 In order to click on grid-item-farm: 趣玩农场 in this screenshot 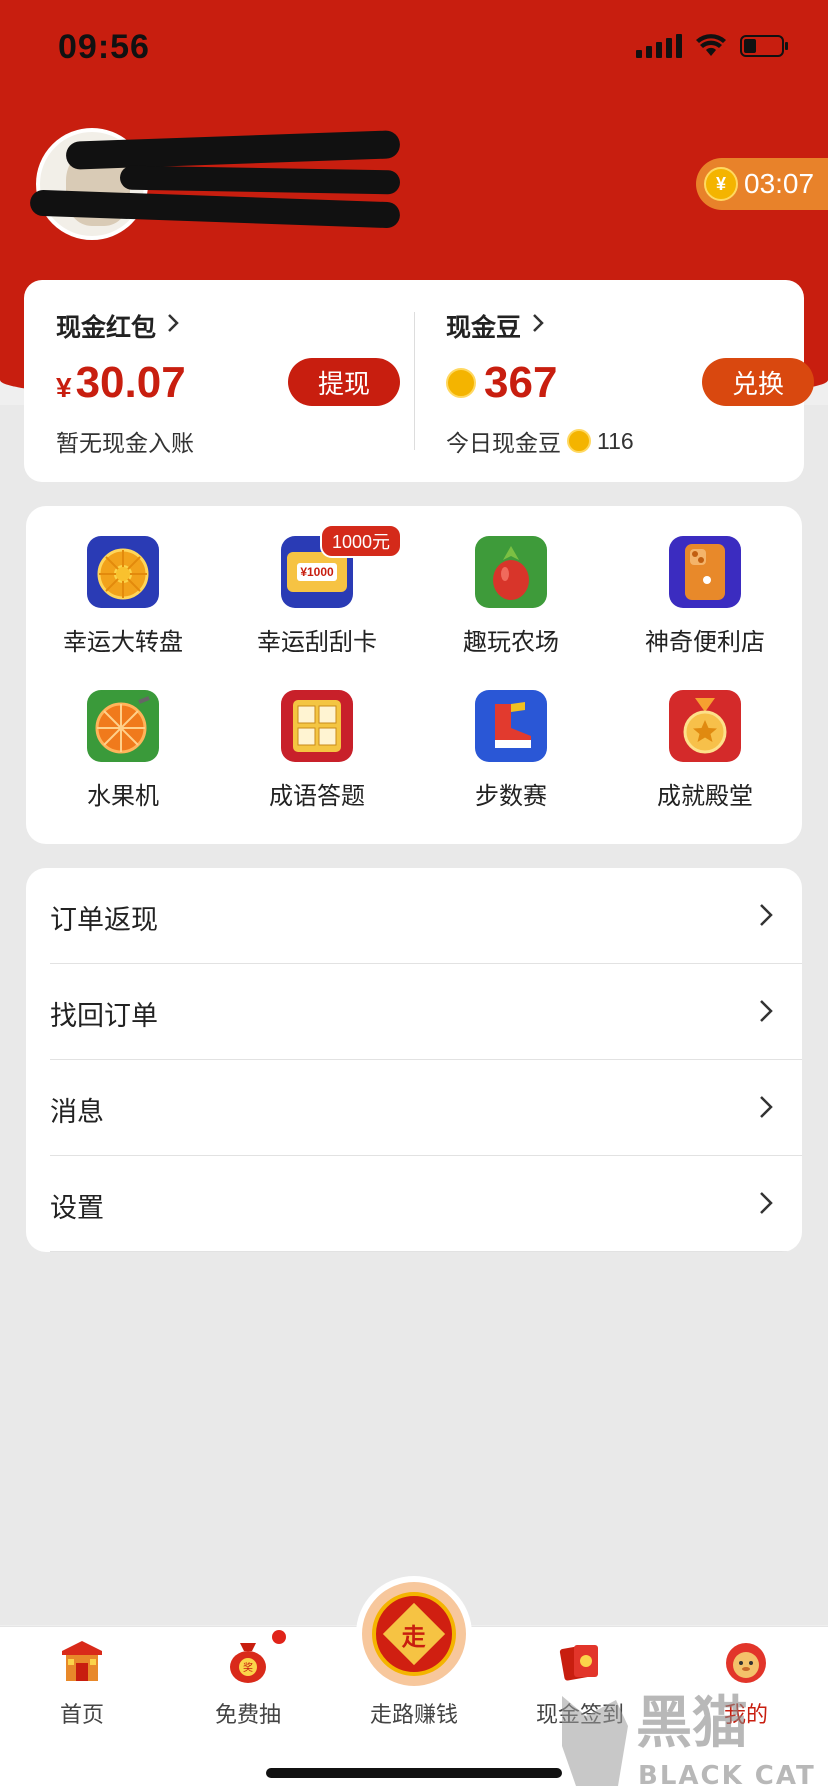, I will do `click(511, 581)`.